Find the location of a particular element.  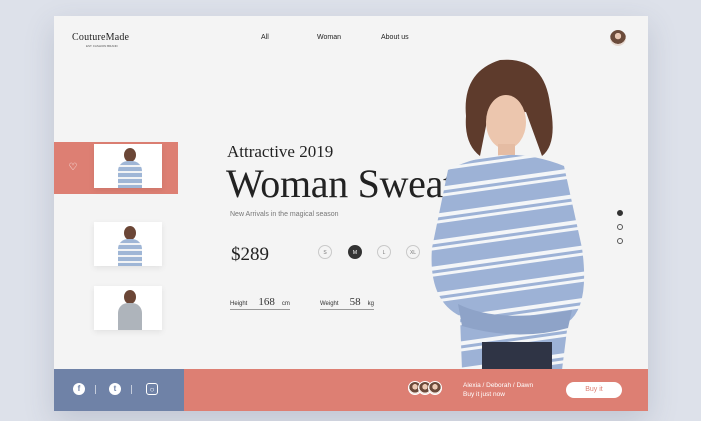

height-unit: cm is located at coordinates (285, 304).